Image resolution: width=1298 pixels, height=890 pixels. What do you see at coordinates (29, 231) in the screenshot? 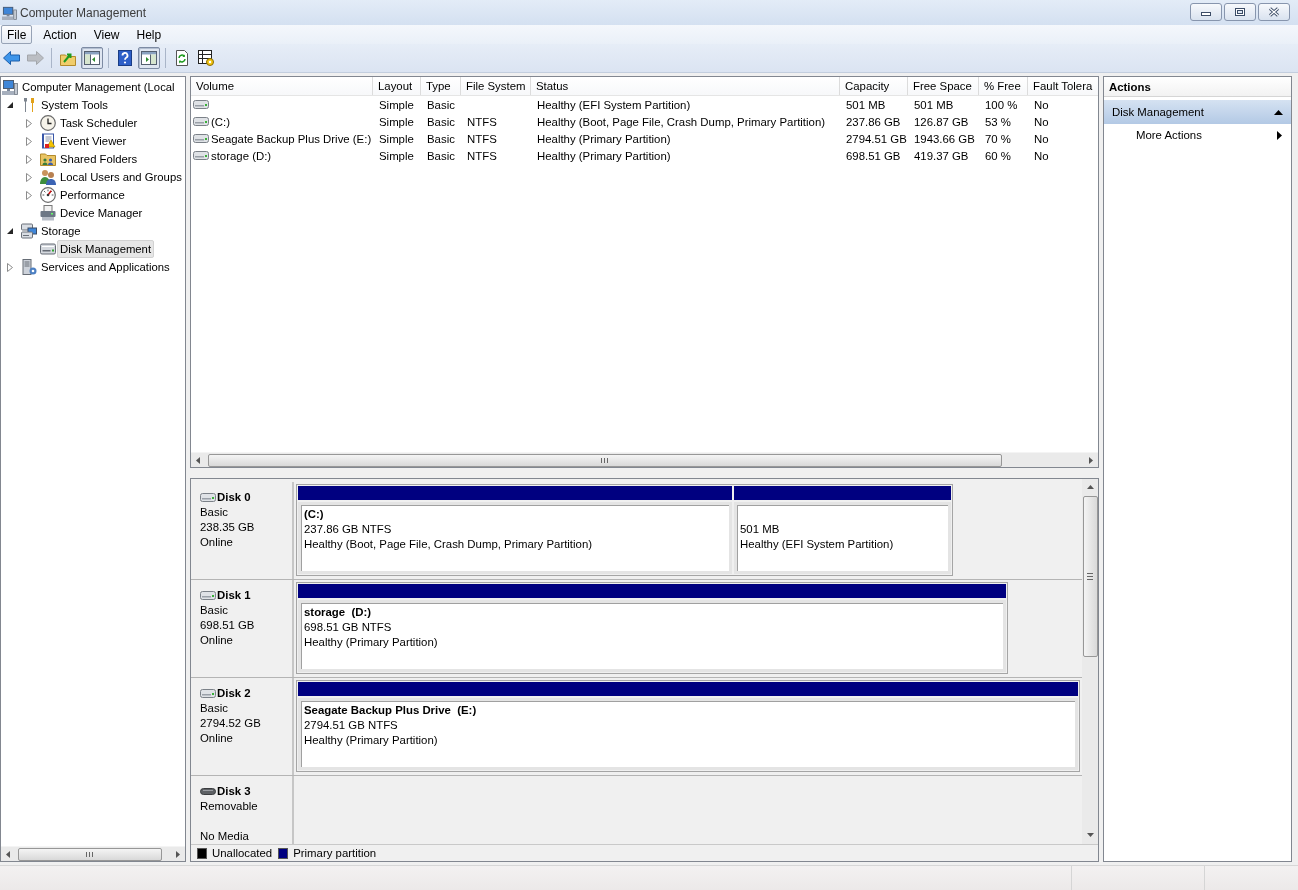
I see `drives-icon` at bounding box center [29, 231].